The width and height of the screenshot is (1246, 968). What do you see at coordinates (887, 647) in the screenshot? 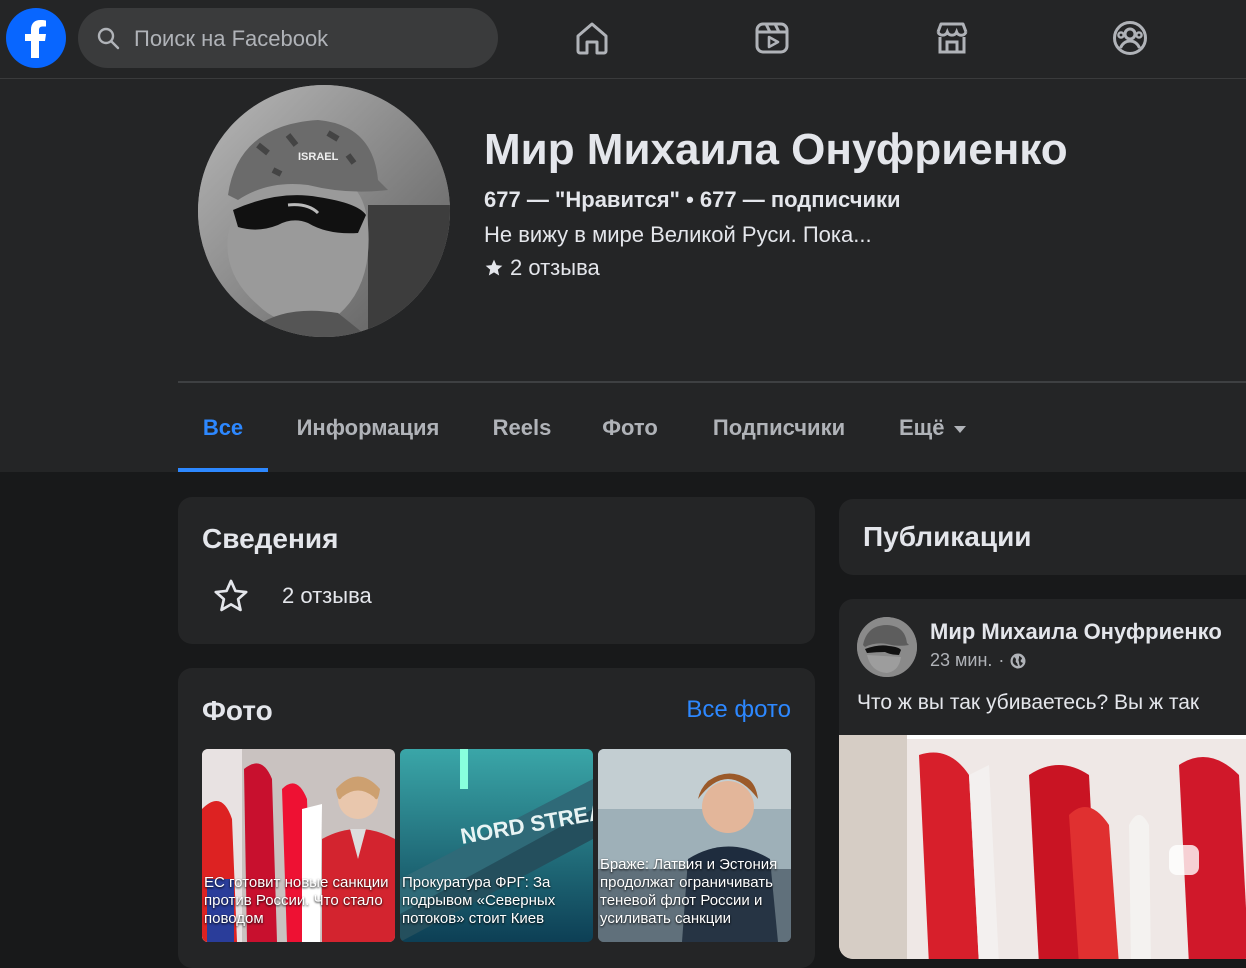
I see `post-author-avatar` at bounding box center [887, 647].